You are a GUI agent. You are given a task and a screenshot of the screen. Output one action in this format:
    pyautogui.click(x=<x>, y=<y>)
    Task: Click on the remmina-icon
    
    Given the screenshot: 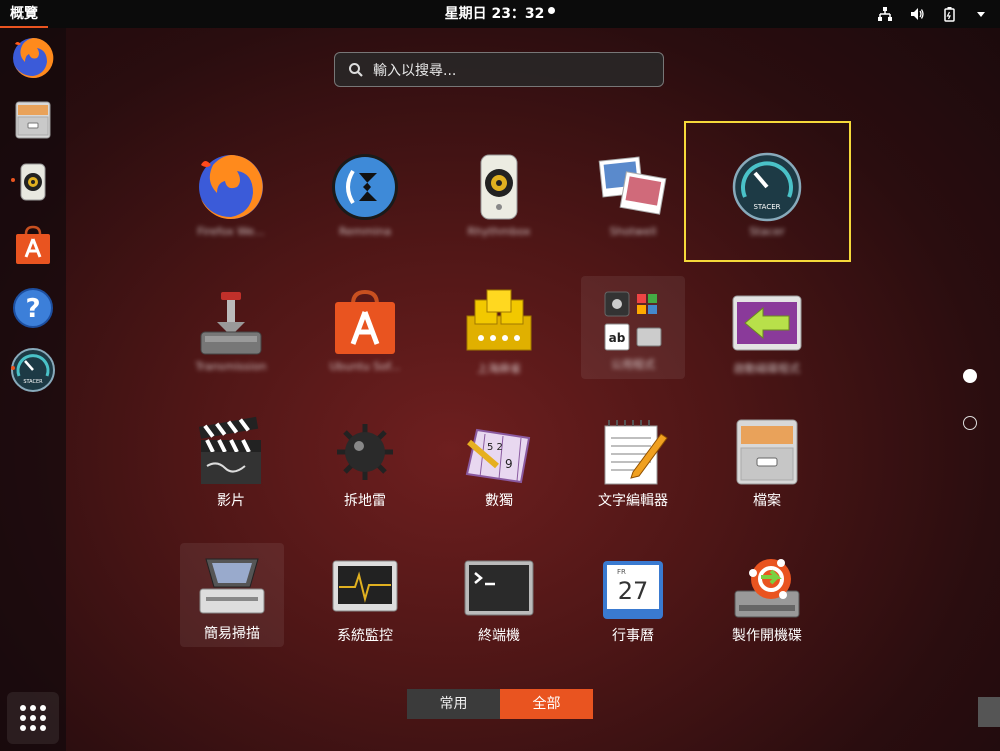 What is the action you would take?
    pyautogui.click(x=365, y=187)
    